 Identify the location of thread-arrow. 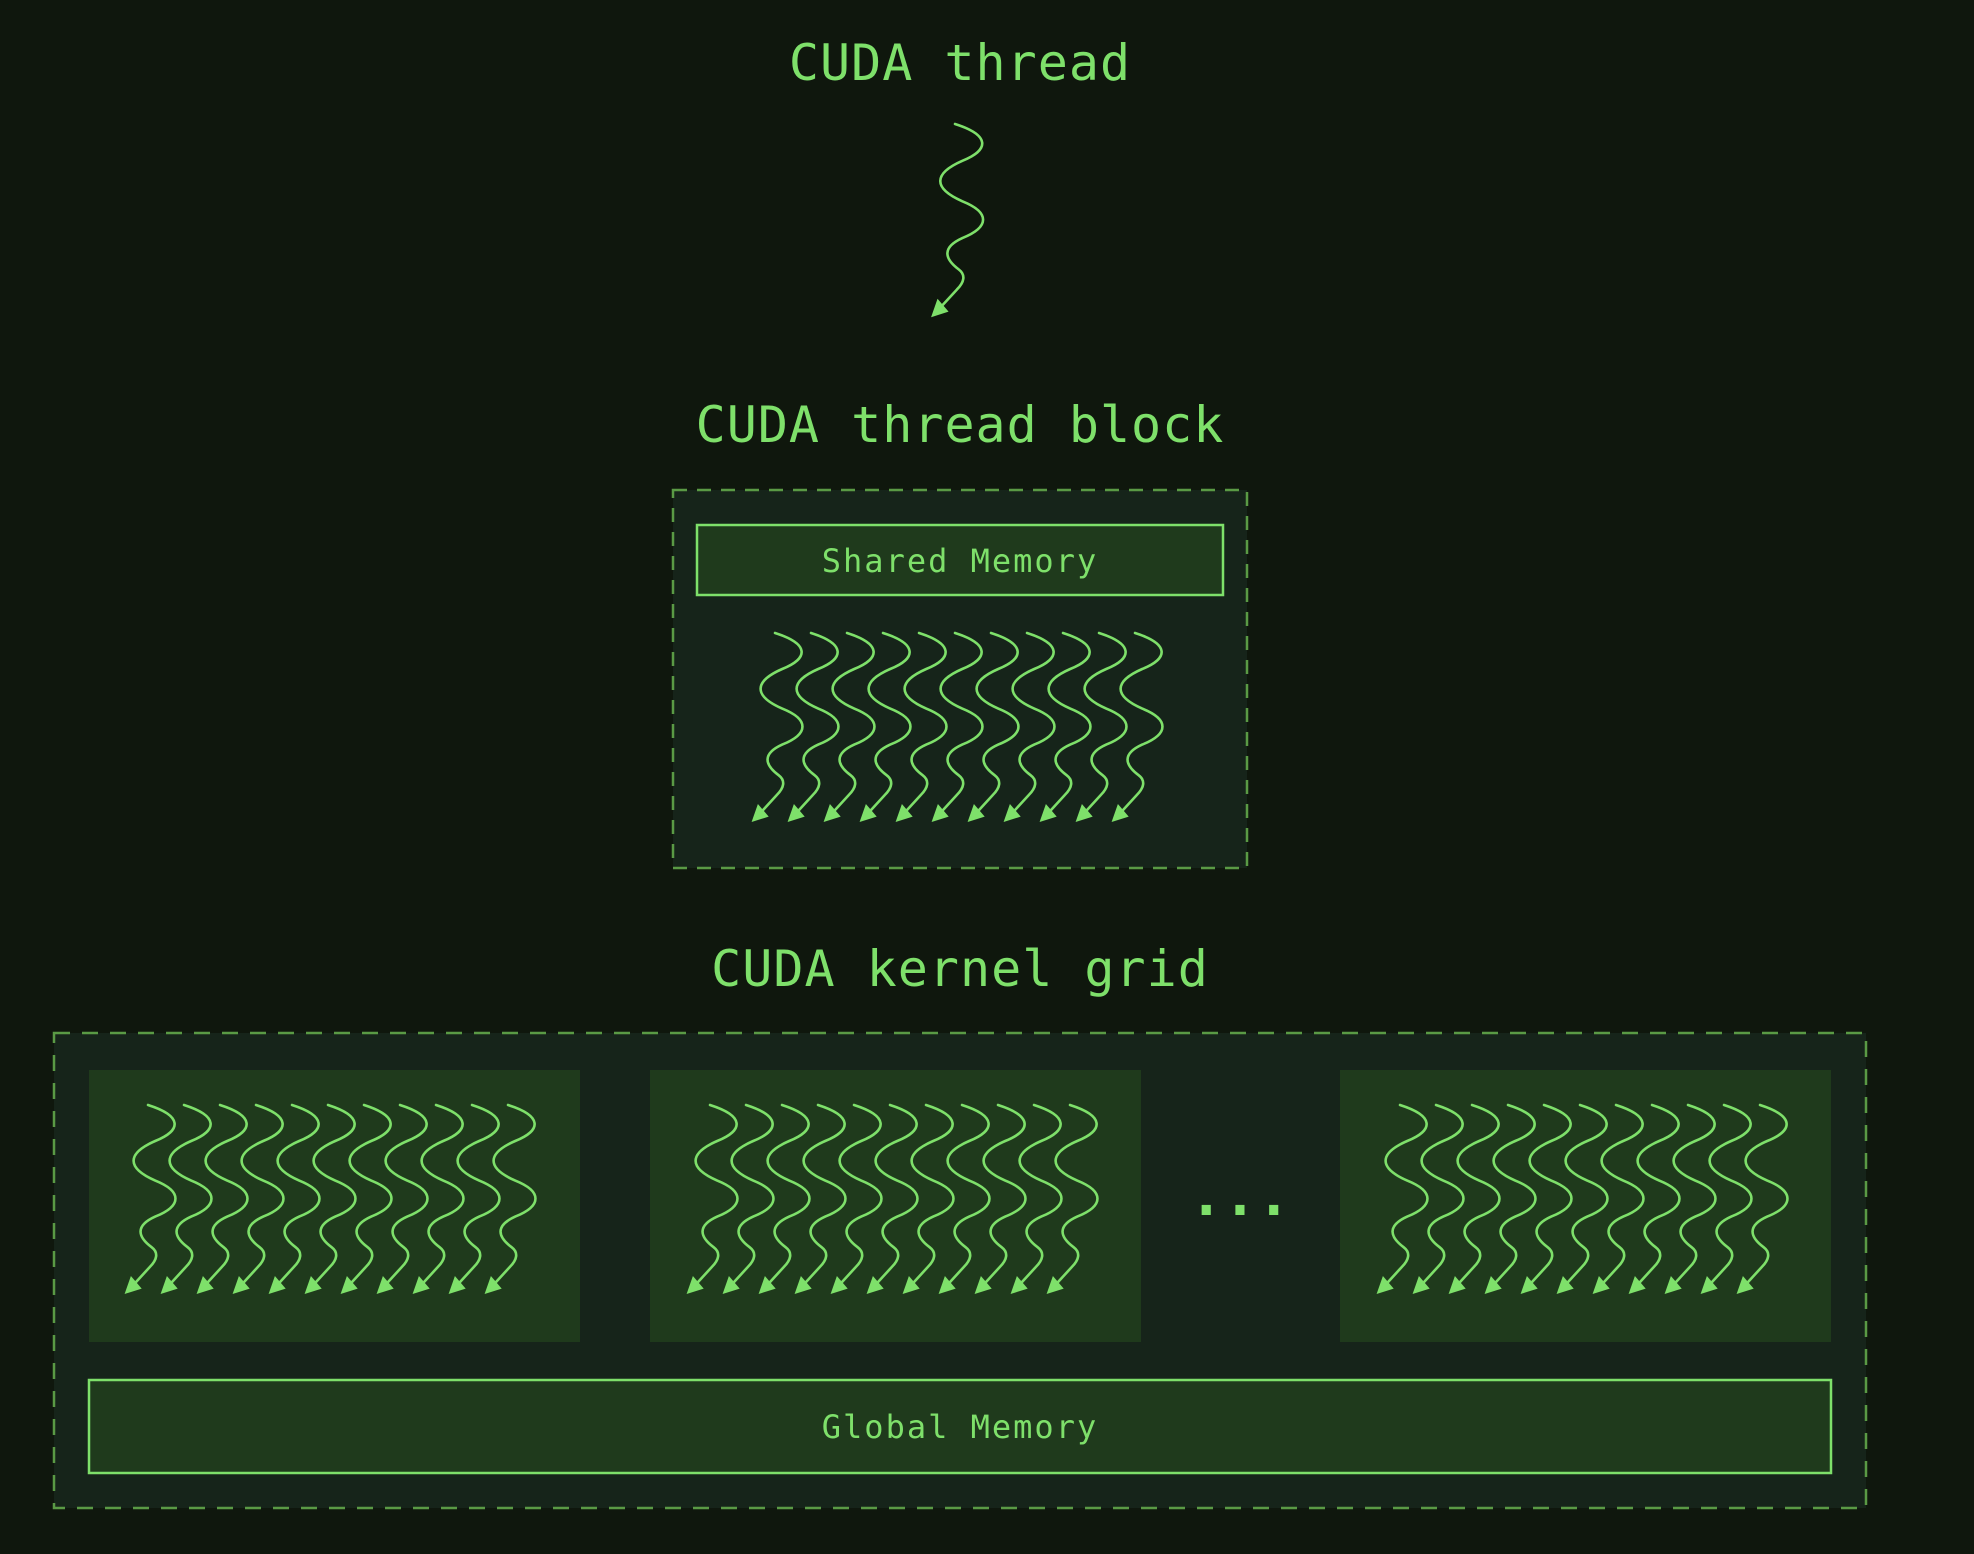
(958, 220).